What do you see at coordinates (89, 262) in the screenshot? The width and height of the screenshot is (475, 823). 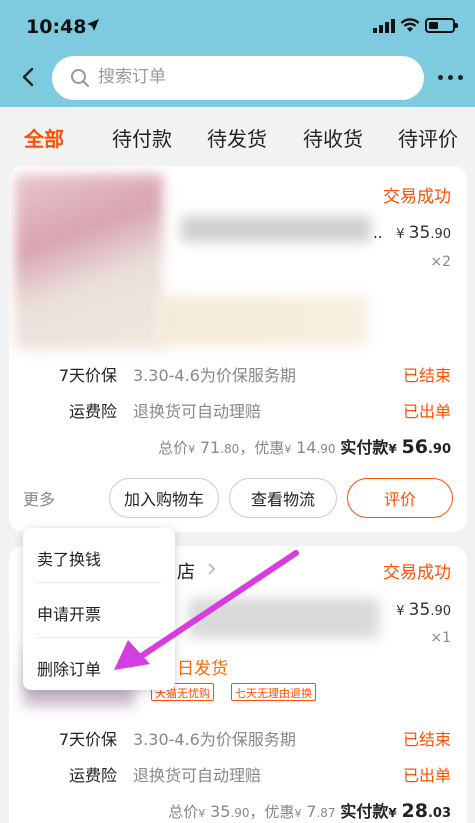 I see `product-image` at bounding box center [89, 262].